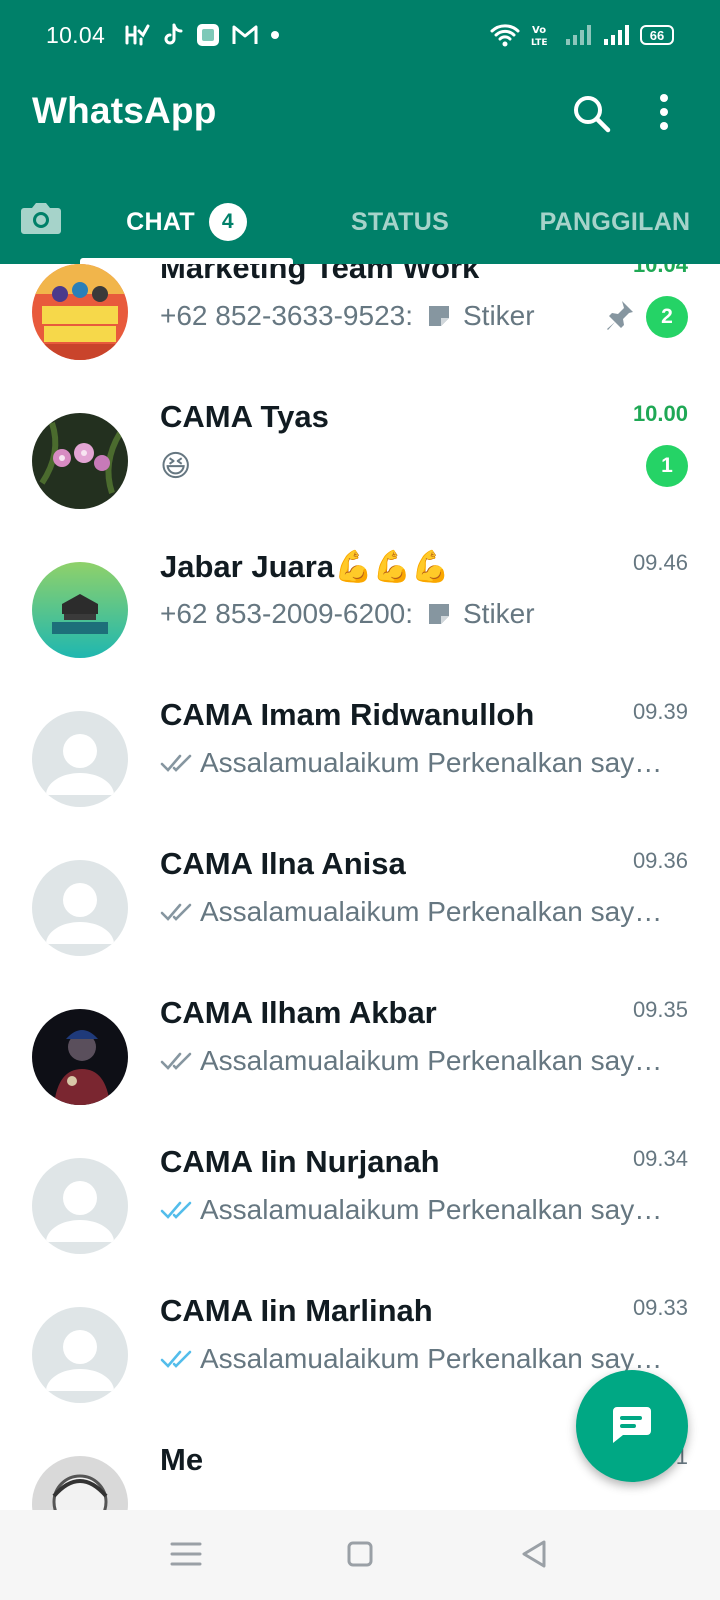 This screenshot has height=1600, width=720. What do you see at coordinates (660, 1158) in the screenshot?
I see `chat-time: 09.34` at bounding box center [660, 1158].